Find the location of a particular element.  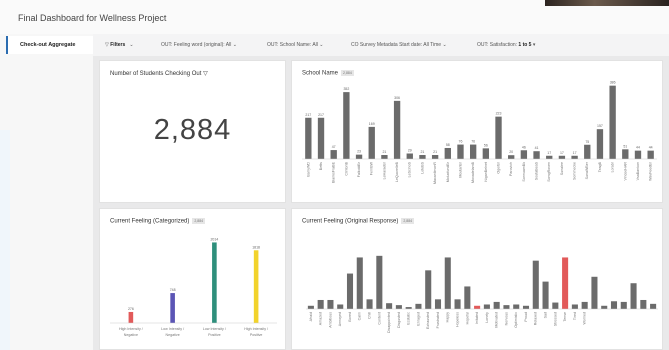

sidebar-item-checkout-aggregate: Check-out Aggregate is located at coordinates (49, 45).